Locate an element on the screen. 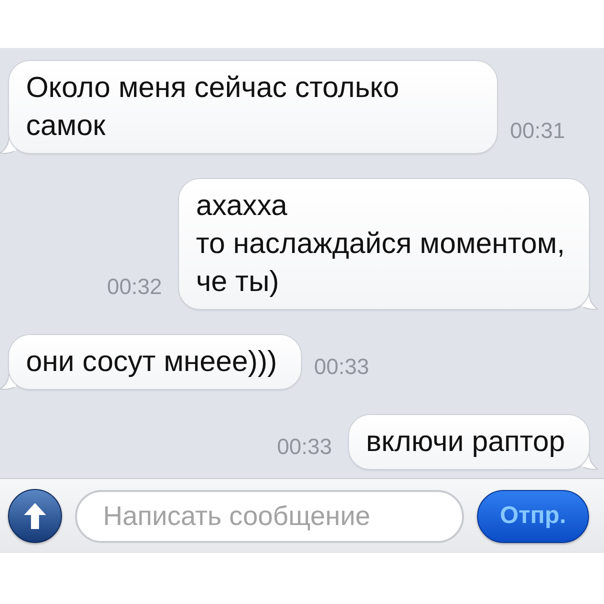  arrow-up-icon is located at coordinates (35, 516).